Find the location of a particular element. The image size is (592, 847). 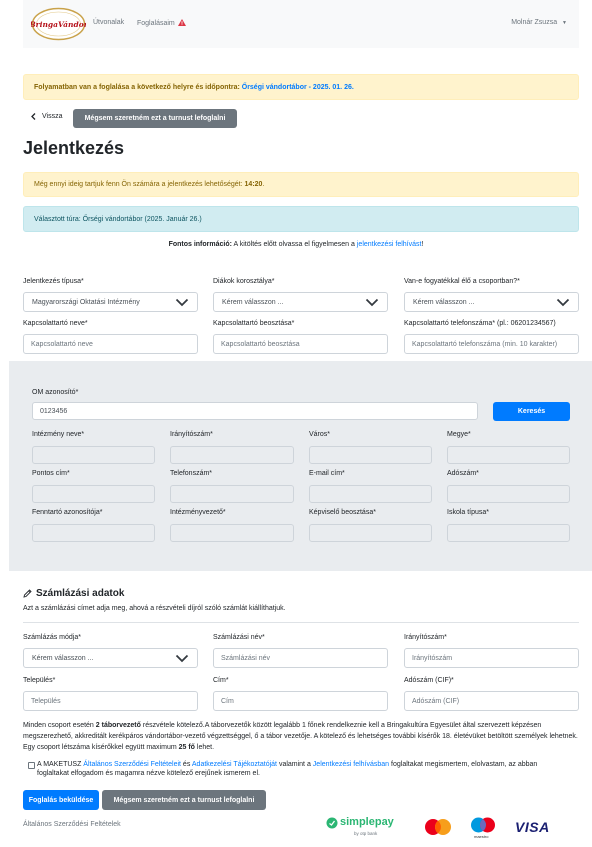

school-city-input is located at coordinates (370, 455).